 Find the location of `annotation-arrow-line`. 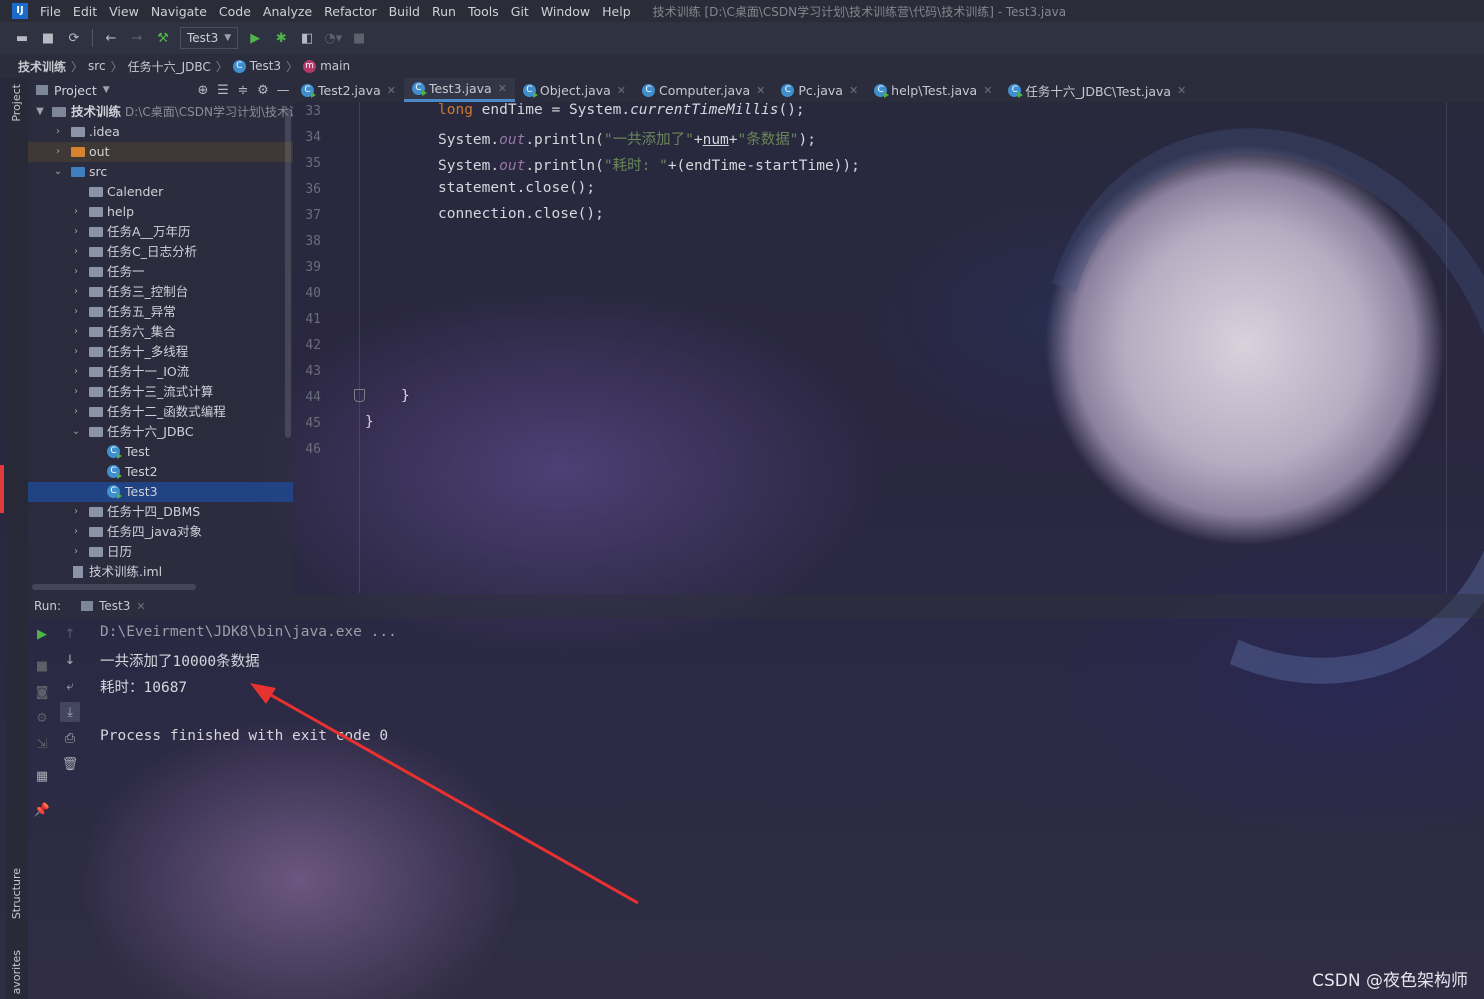

annotation-arrow-line is located at coordinates (450, 796).